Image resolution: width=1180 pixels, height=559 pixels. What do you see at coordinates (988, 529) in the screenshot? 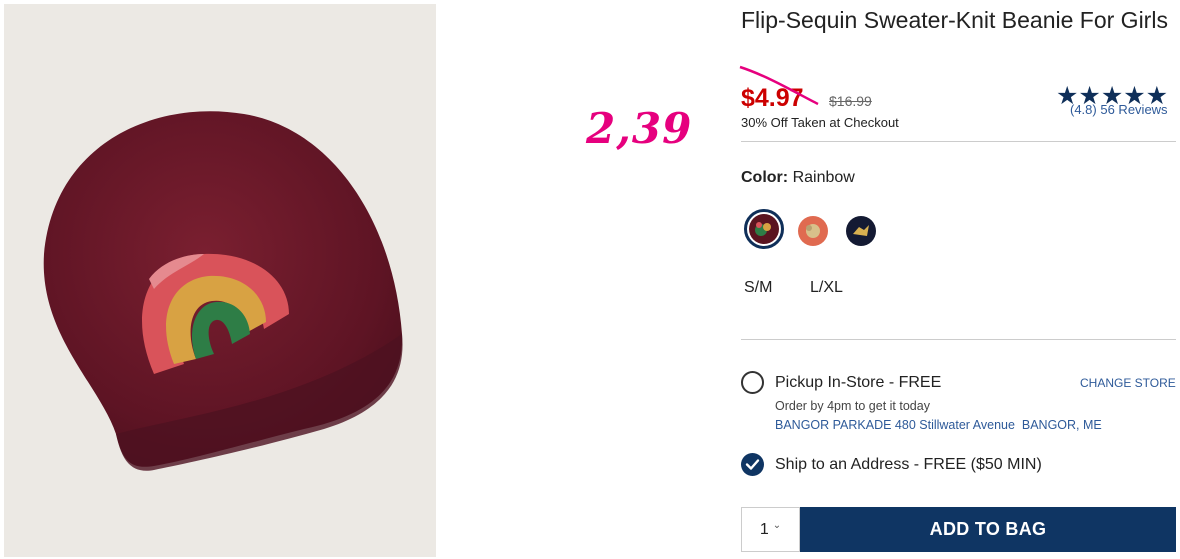
I see `add-to-bag-button: ADD TO BAG` at bounding box center [988, 529].